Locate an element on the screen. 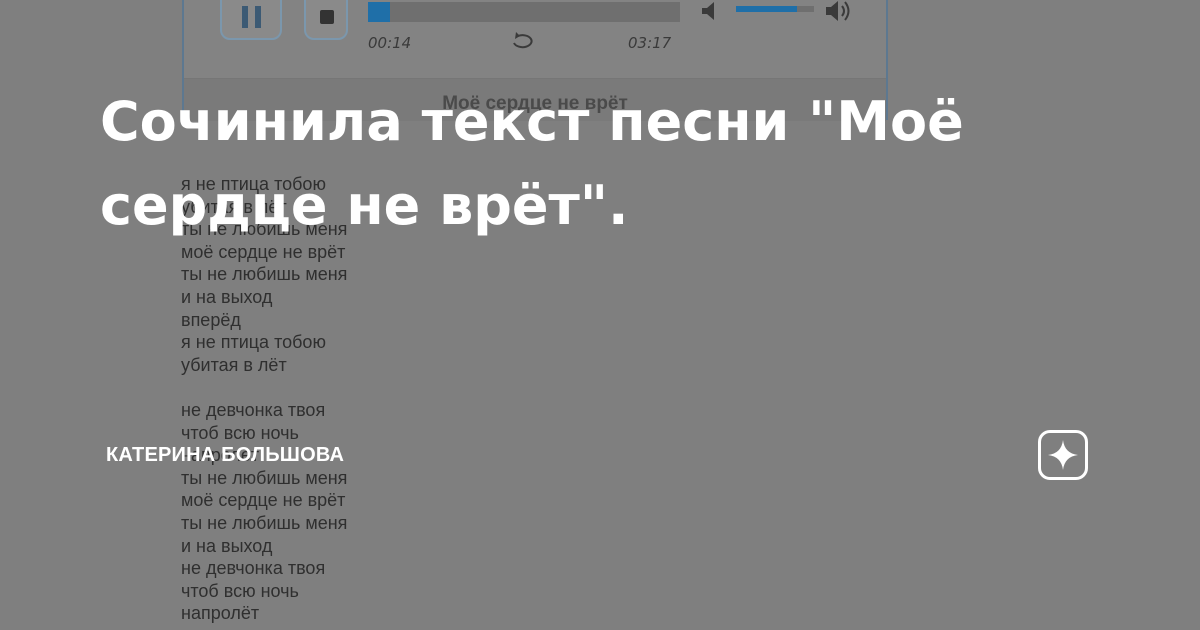  repeat-icon is located at coordinates (523, 41).